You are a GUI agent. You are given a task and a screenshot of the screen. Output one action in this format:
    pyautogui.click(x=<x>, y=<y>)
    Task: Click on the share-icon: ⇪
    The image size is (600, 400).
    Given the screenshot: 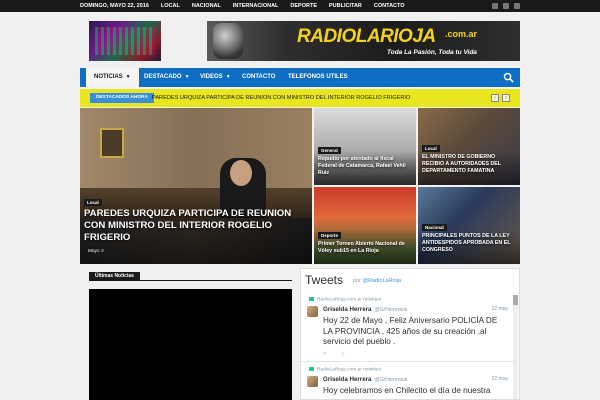 What is the action you would take?
    pyautogui.click(x=343, y=354)
    